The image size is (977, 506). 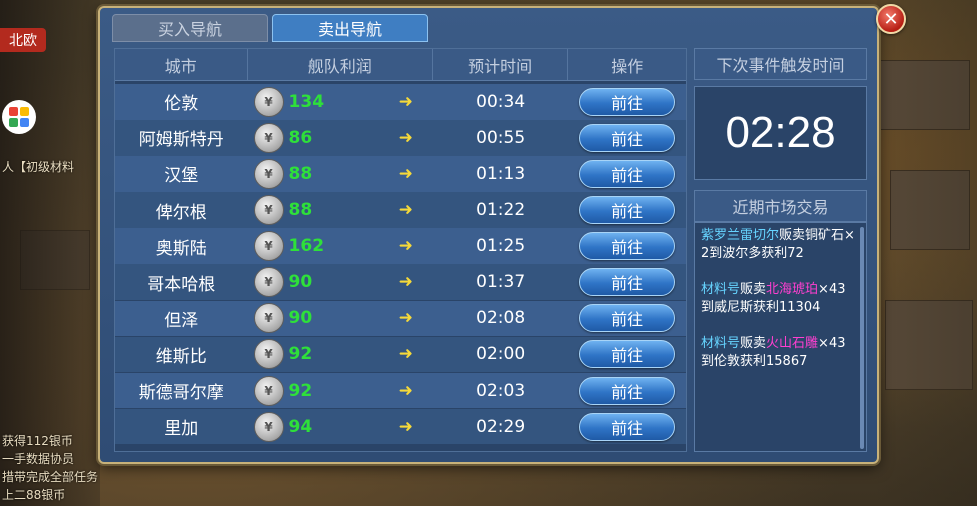 What do you see at coordinates (927, 253) in the screenshot?
I see `right-scene-strip` at bounding box center [927, 253].